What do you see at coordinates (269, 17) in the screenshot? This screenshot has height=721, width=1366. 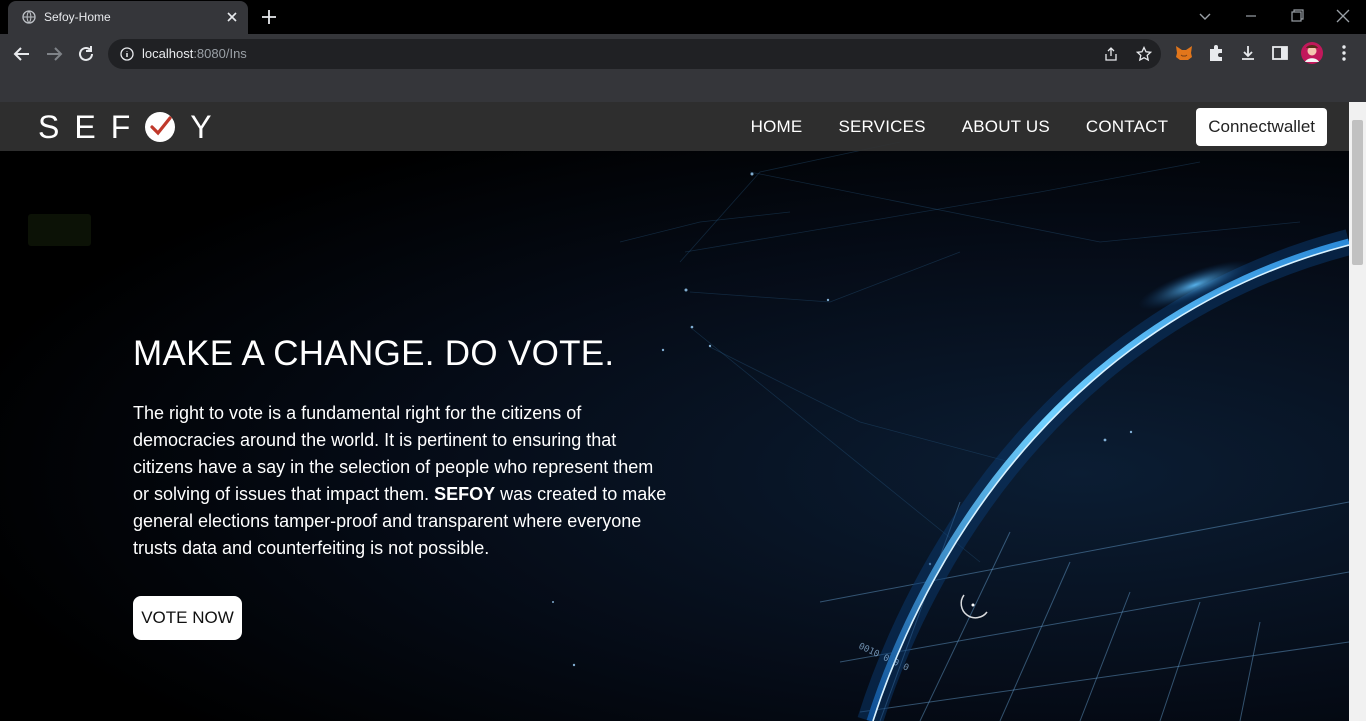 I see `new-tab-icon` at bounding box center [269, 17].